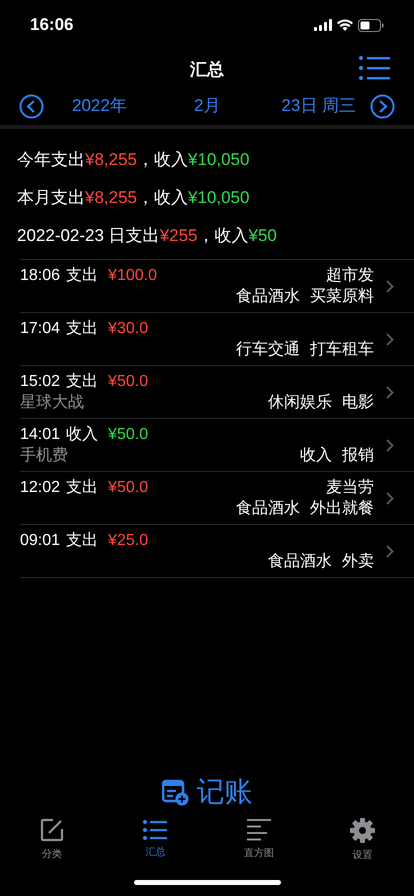 The image size is (414, 896). I want to click on entry-subcategory: 报销, so click(358, 456).